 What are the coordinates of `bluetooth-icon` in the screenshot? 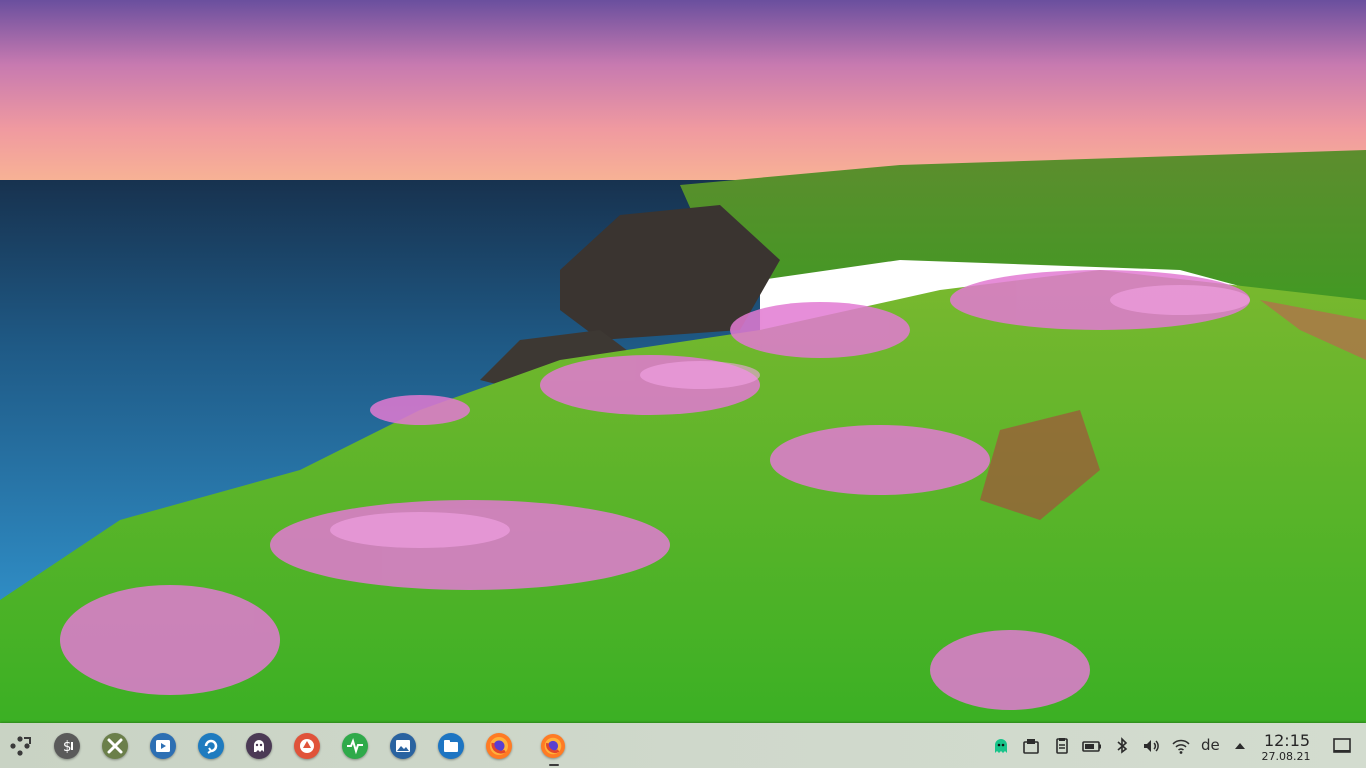 It's located at (1122, 746).